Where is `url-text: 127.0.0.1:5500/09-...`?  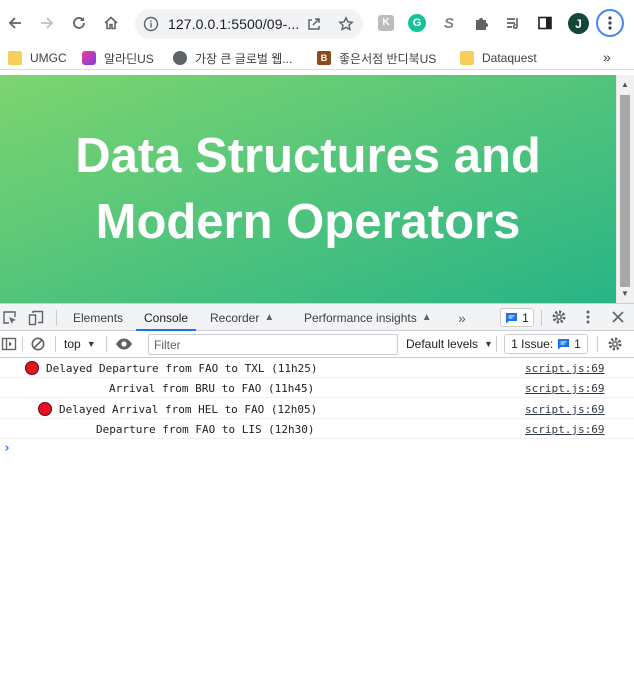
url-text: 127.0.0.1:5500/09-... is located at coordinates (234, 24).